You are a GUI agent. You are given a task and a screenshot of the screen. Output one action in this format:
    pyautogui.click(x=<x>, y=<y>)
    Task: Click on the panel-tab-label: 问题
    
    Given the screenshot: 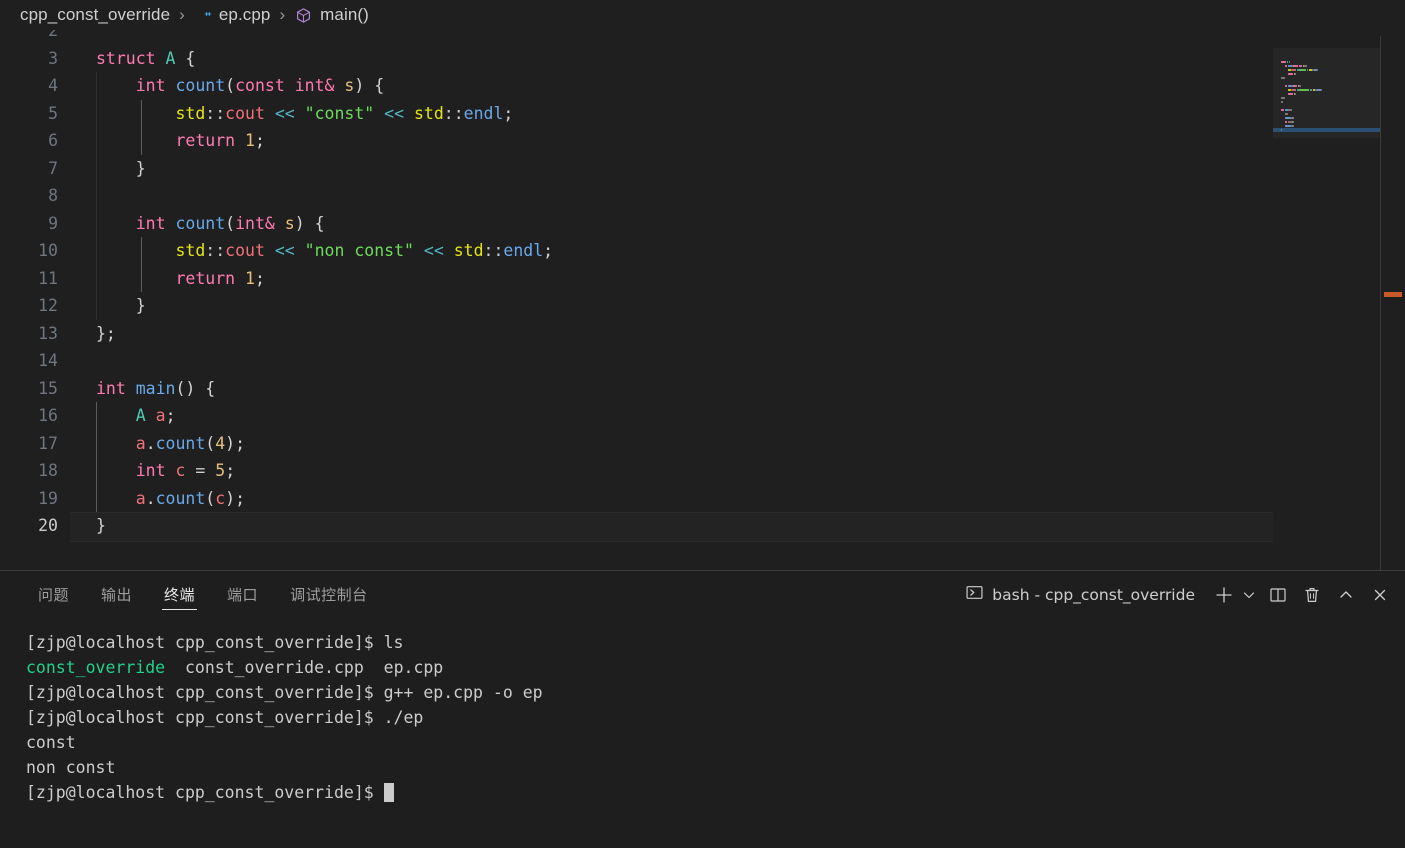 What is the action you would take?
    pyautogui.click(x=54, y=595)
    